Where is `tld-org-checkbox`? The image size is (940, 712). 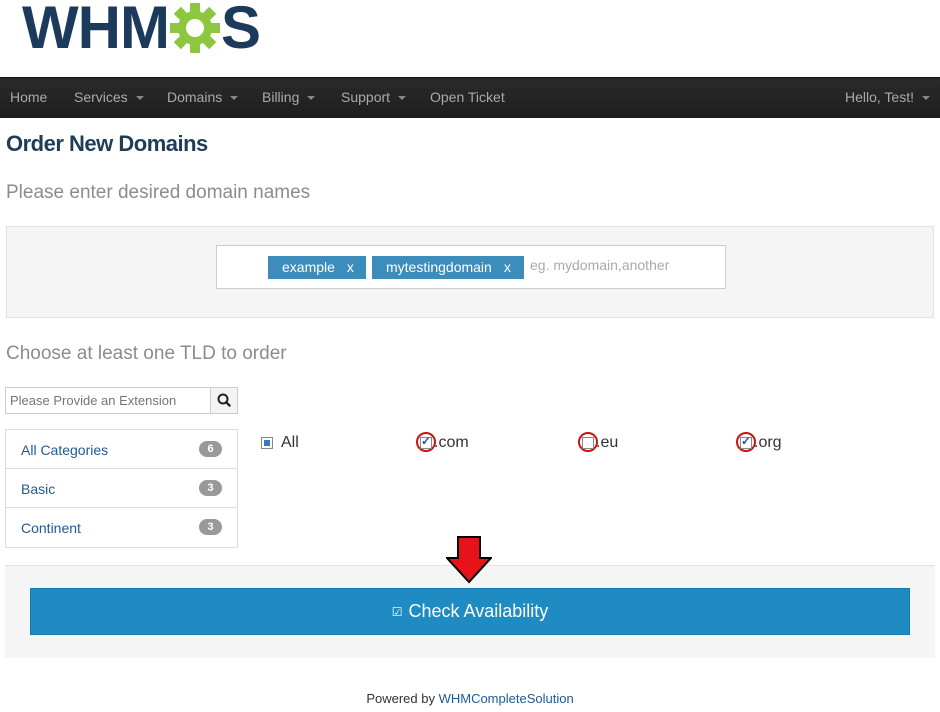 tld-org-checkbox is located at coordinates (746, 441).